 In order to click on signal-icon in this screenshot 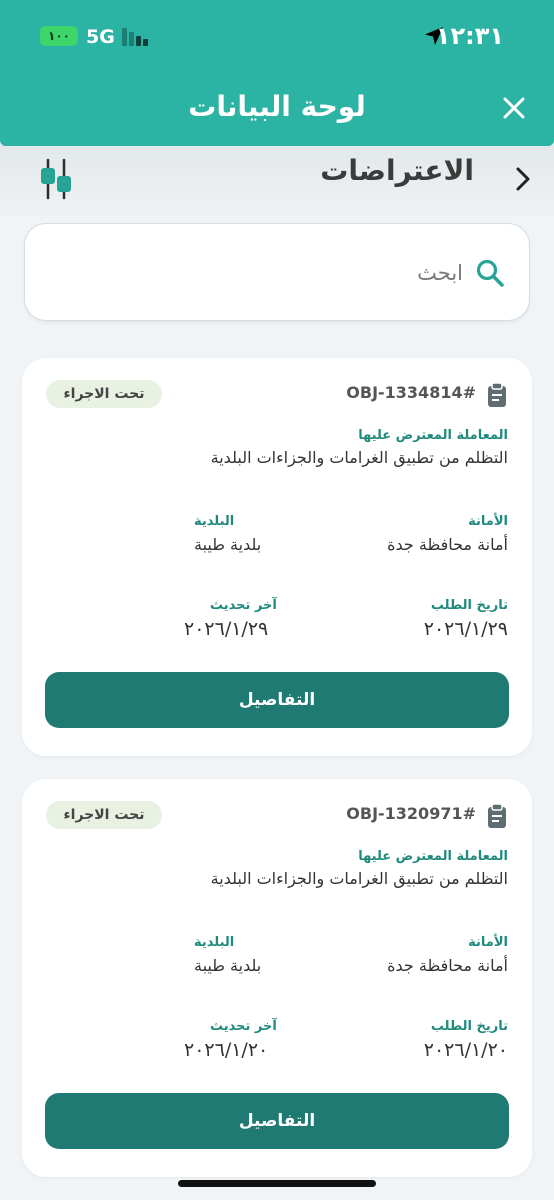, I will do `click(136, 37)`.